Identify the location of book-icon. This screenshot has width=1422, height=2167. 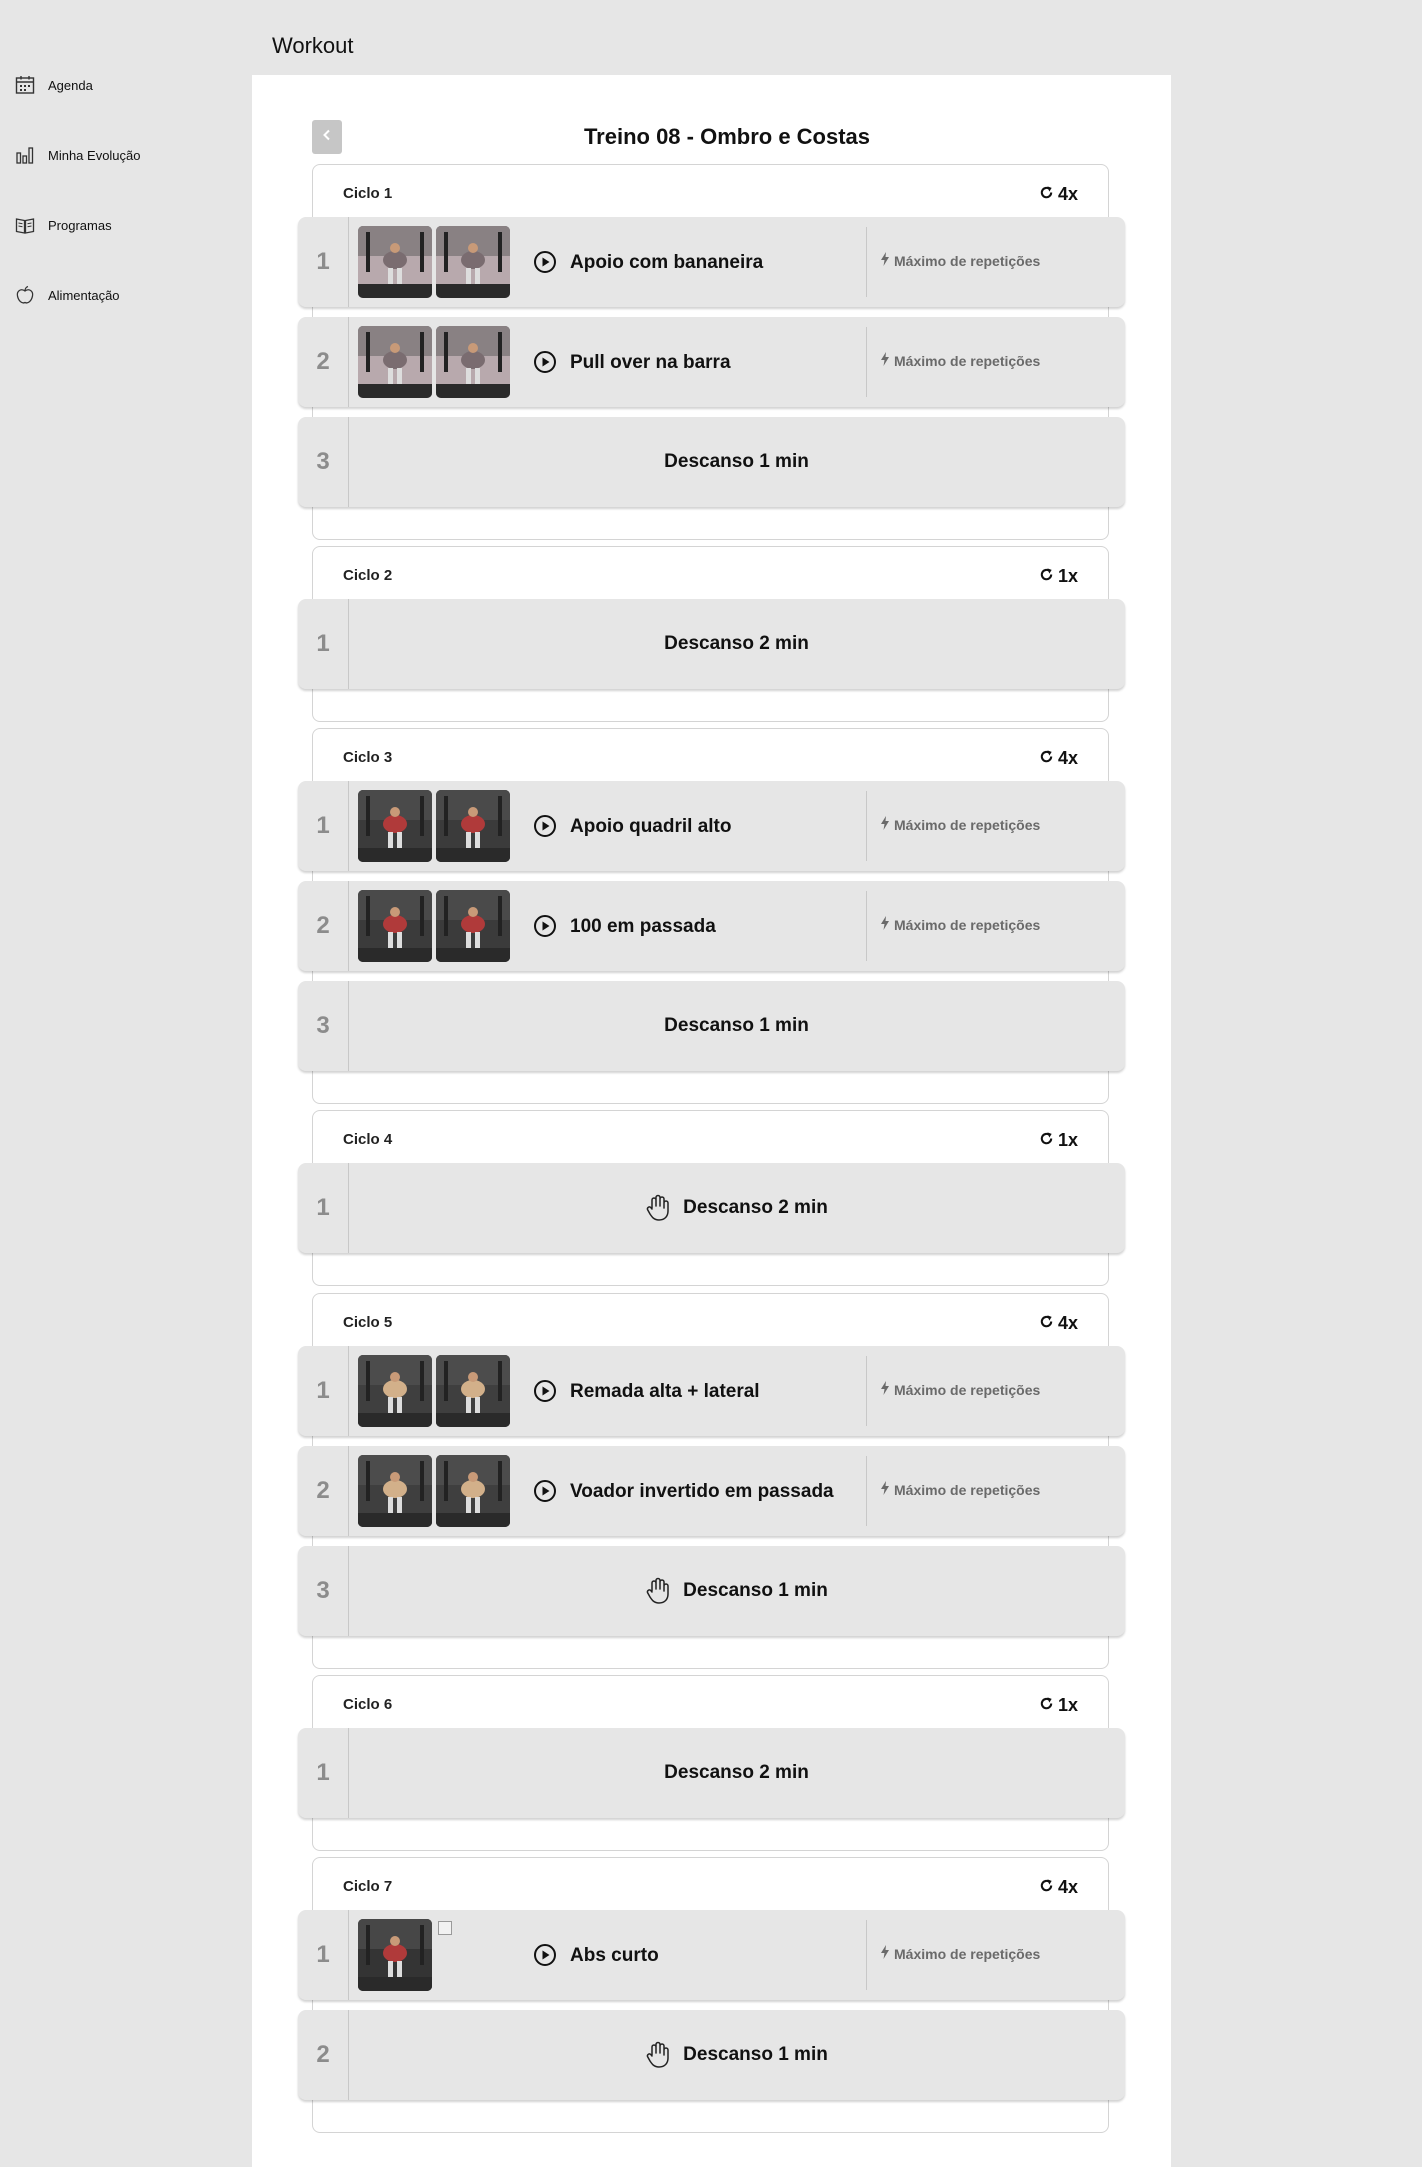
(25, 225).